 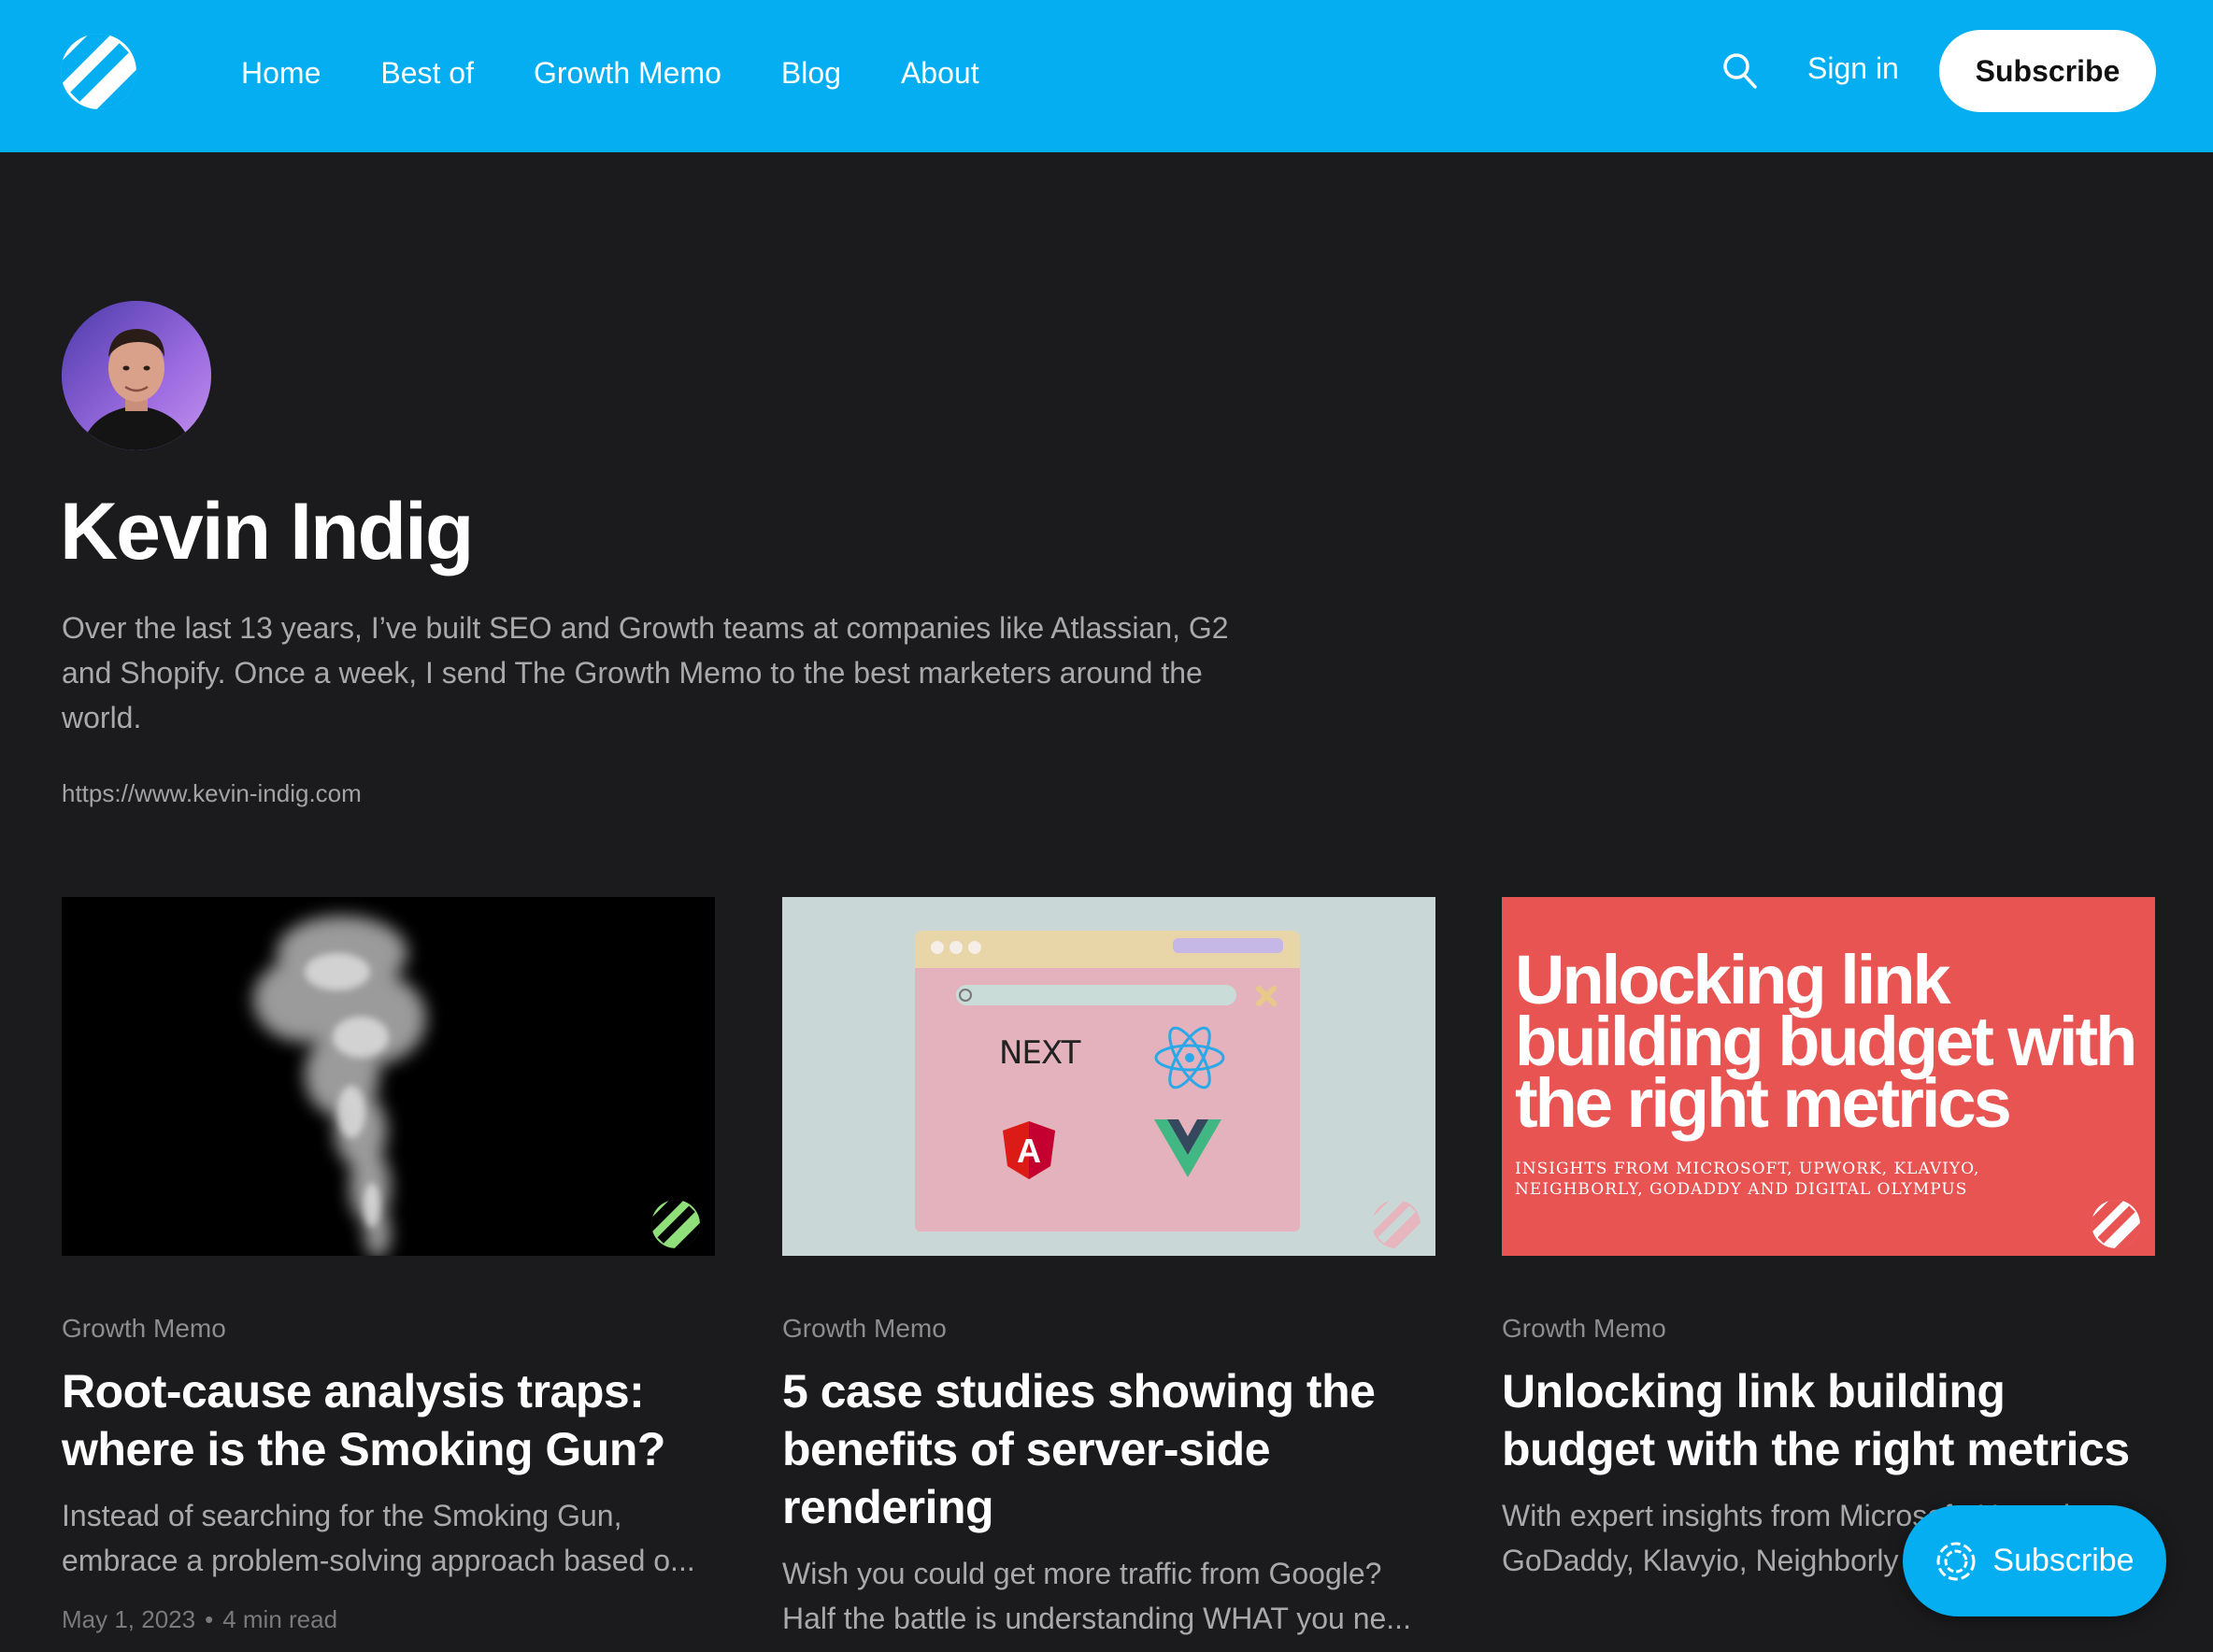 What do you see at coordinates (267, 532) in the screenshot?
I see `author-name: Kevin Indig` at bounding box center [267, 532].